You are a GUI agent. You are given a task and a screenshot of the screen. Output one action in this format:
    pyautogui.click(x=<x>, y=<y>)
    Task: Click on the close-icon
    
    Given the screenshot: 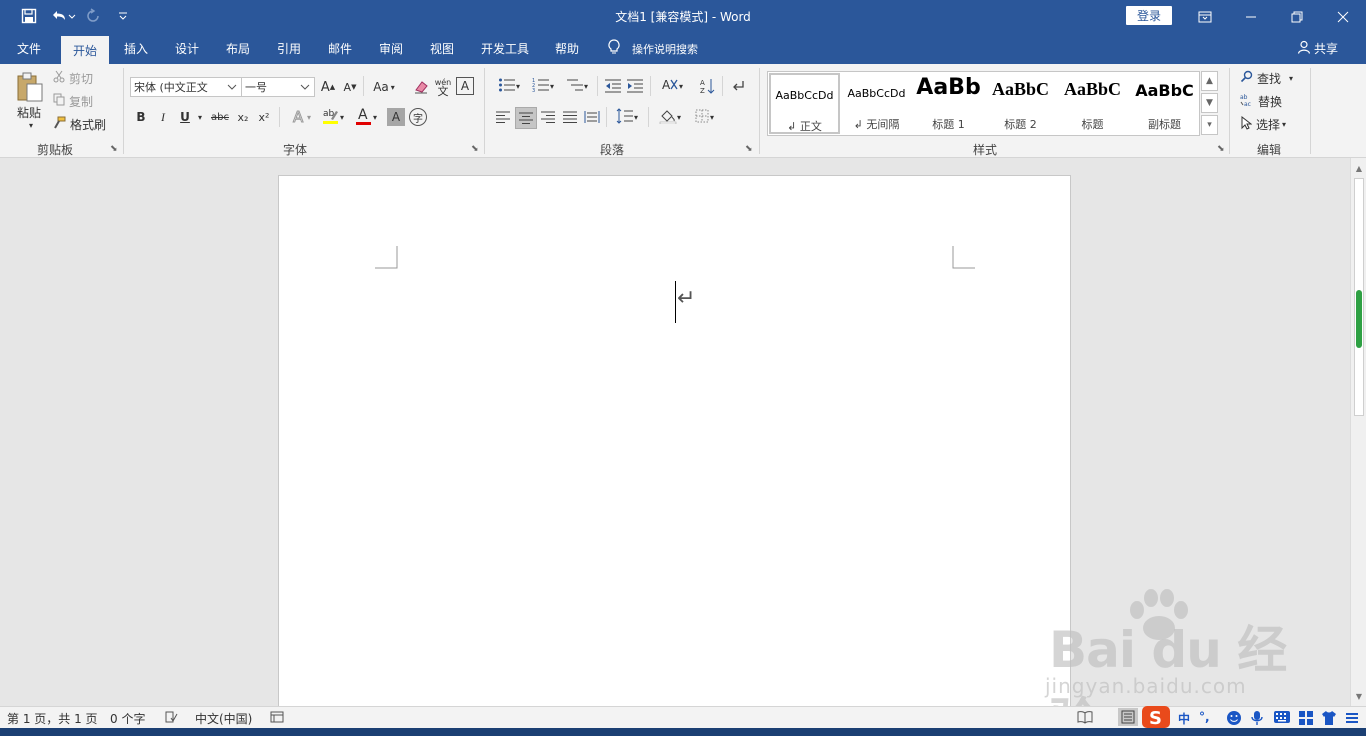 What is the action you would take?
    pyautogui.click(x=1343, y=16)
    